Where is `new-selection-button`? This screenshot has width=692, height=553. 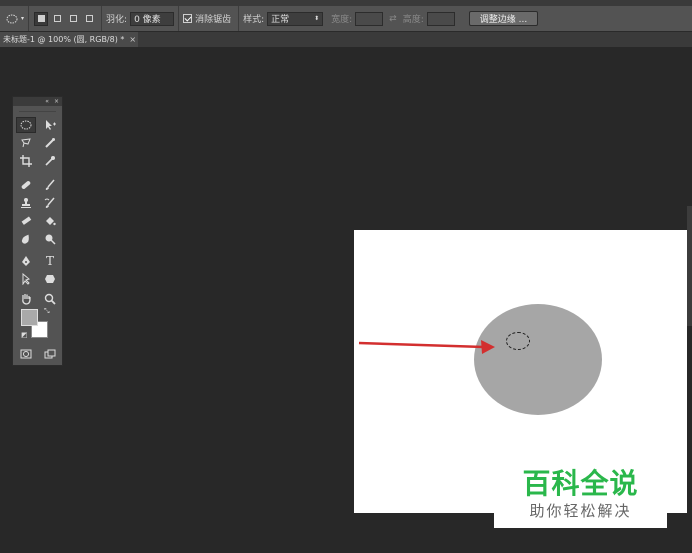 new-selection-button is located at coordinates (41, 18).